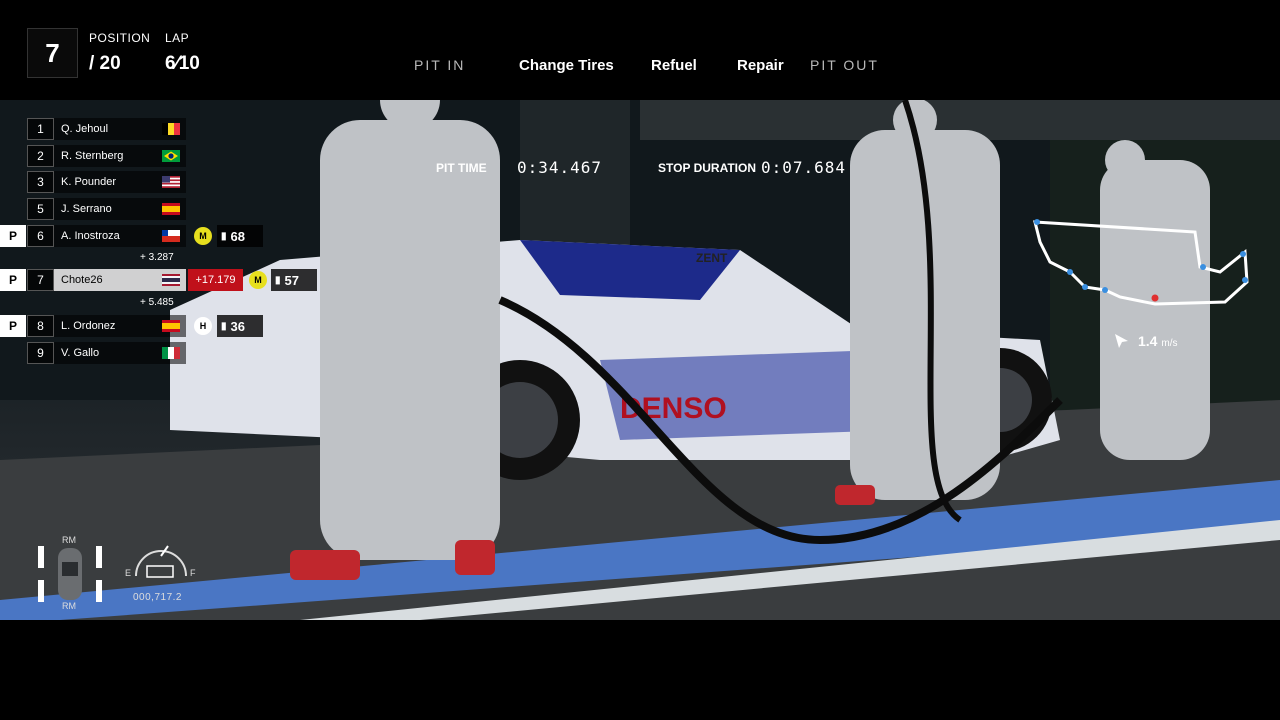  I want to click on current-position-box: 7, so click(52, 53).